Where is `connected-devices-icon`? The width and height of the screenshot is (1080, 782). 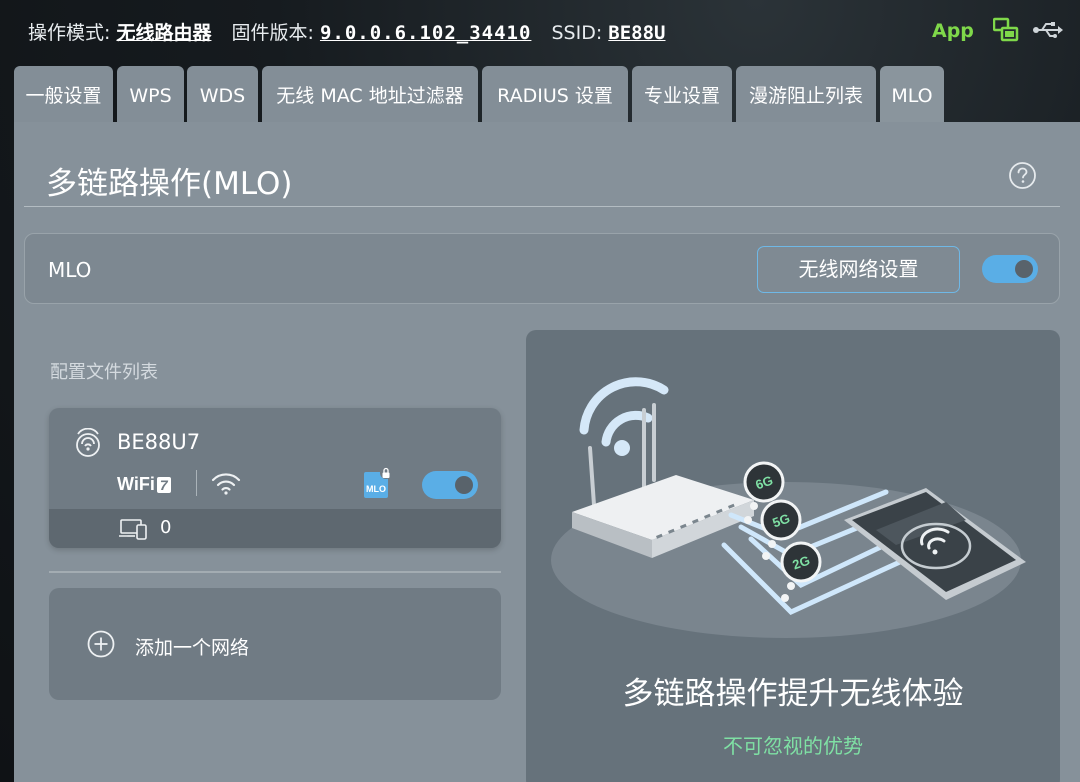 connected-devices-icon is located at coordinates (133, 529).